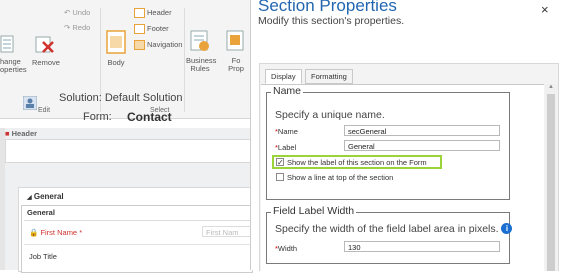  I want to click on name-input: secGeneral, so click(422, 130).